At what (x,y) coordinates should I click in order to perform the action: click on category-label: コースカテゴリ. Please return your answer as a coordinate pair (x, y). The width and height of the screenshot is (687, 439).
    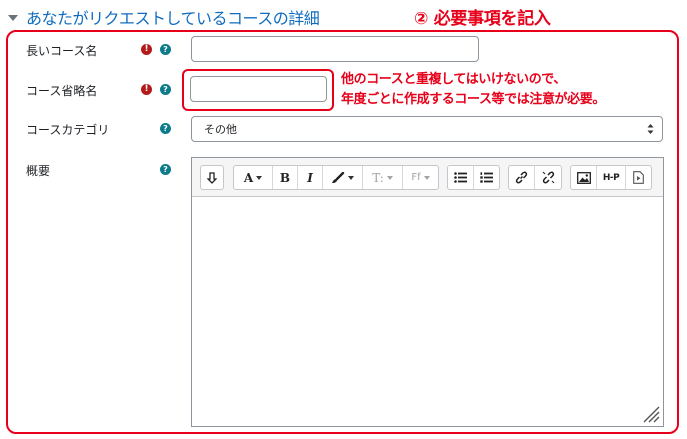
    Looking at the image, I should click on (68, 130).